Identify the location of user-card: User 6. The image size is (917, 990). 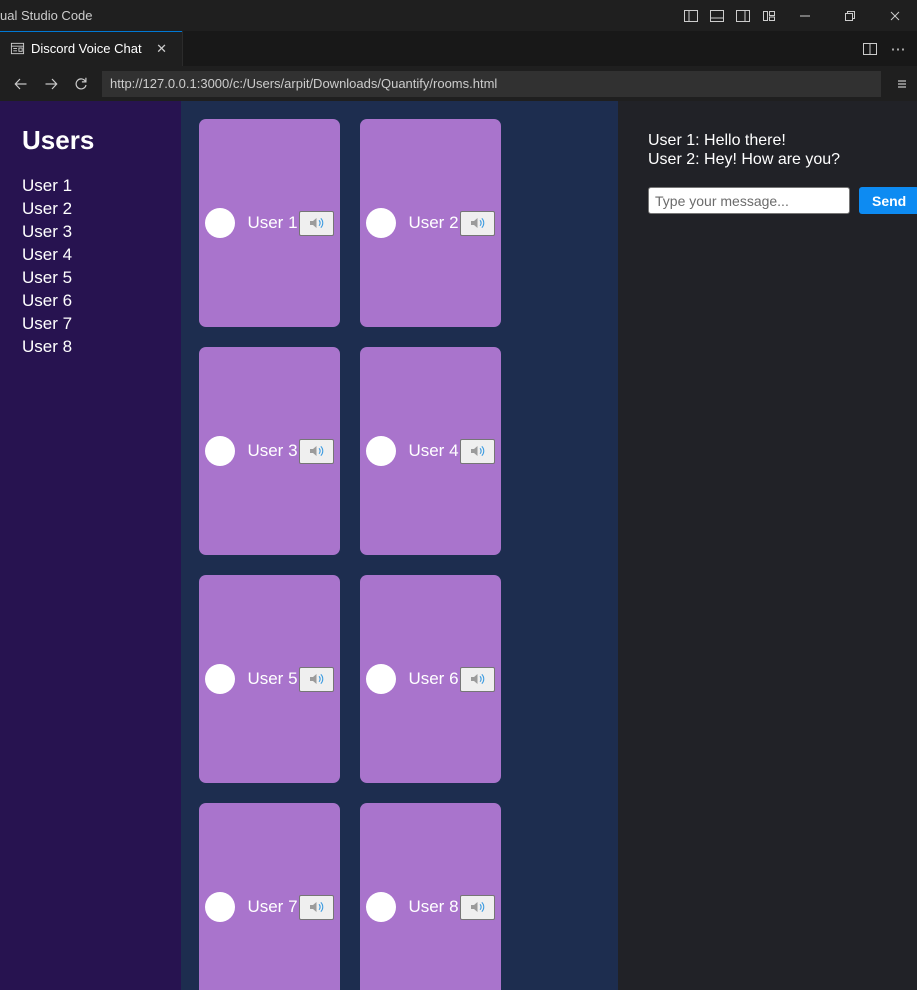
(430, 679).